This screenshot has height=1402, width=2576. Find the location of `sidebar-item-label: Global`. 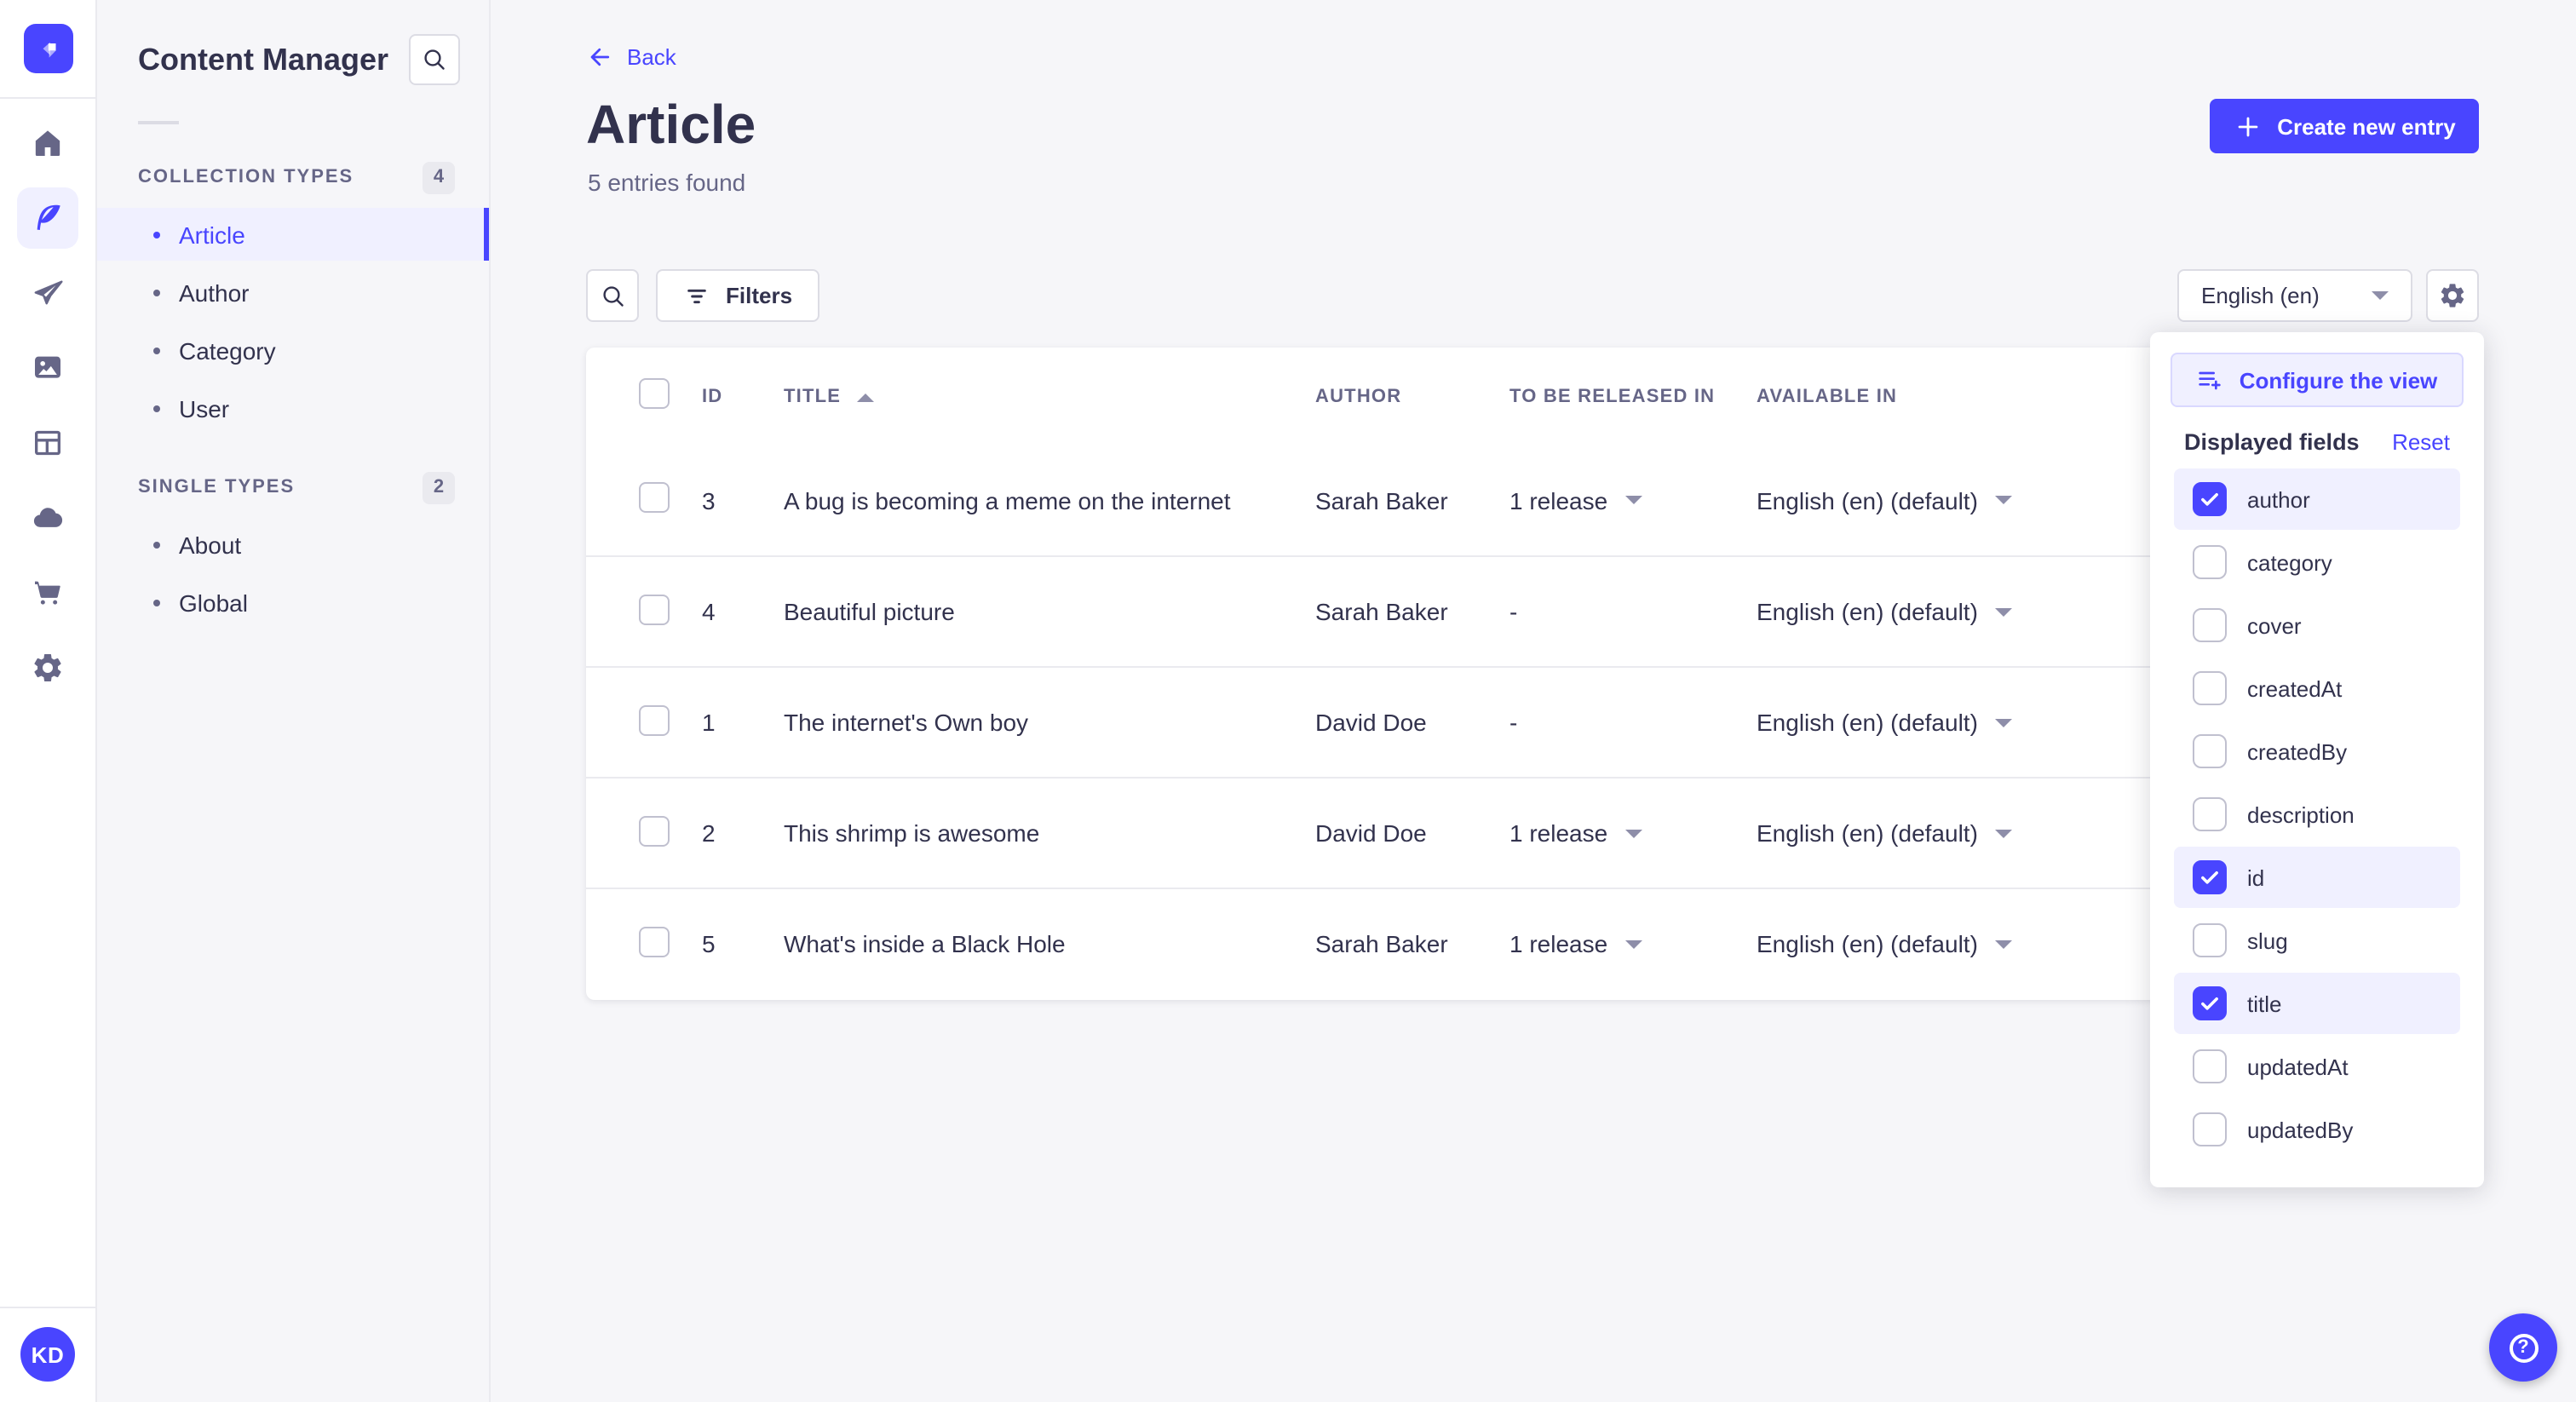

sidebar-item-label: Global is located at coordinates (214, 602).